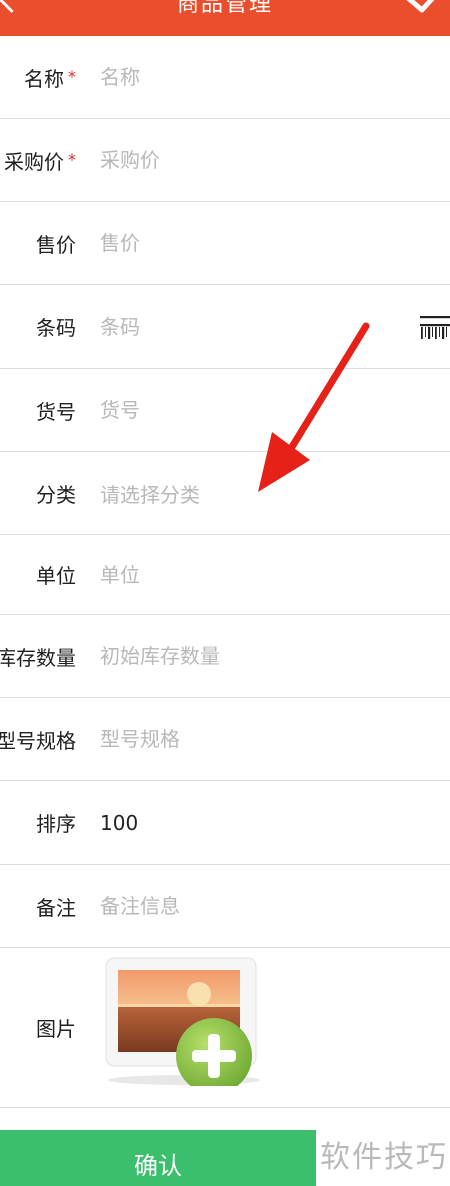 This screenshot has width=450, height=1186. Describe the element at coordinates (255, 410) in the screenshot. I see `item-number-input` at that location.